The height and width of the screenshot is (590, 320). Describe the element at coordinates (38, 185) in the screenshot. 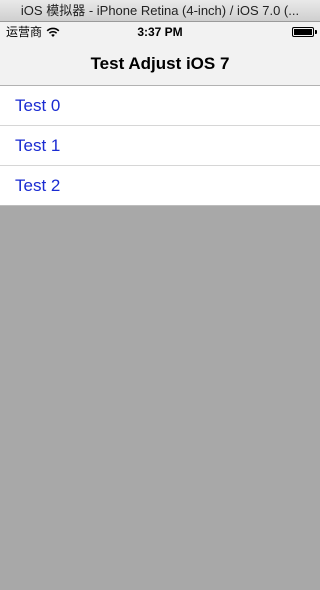

I see `cell-label: Test 2` at that location.